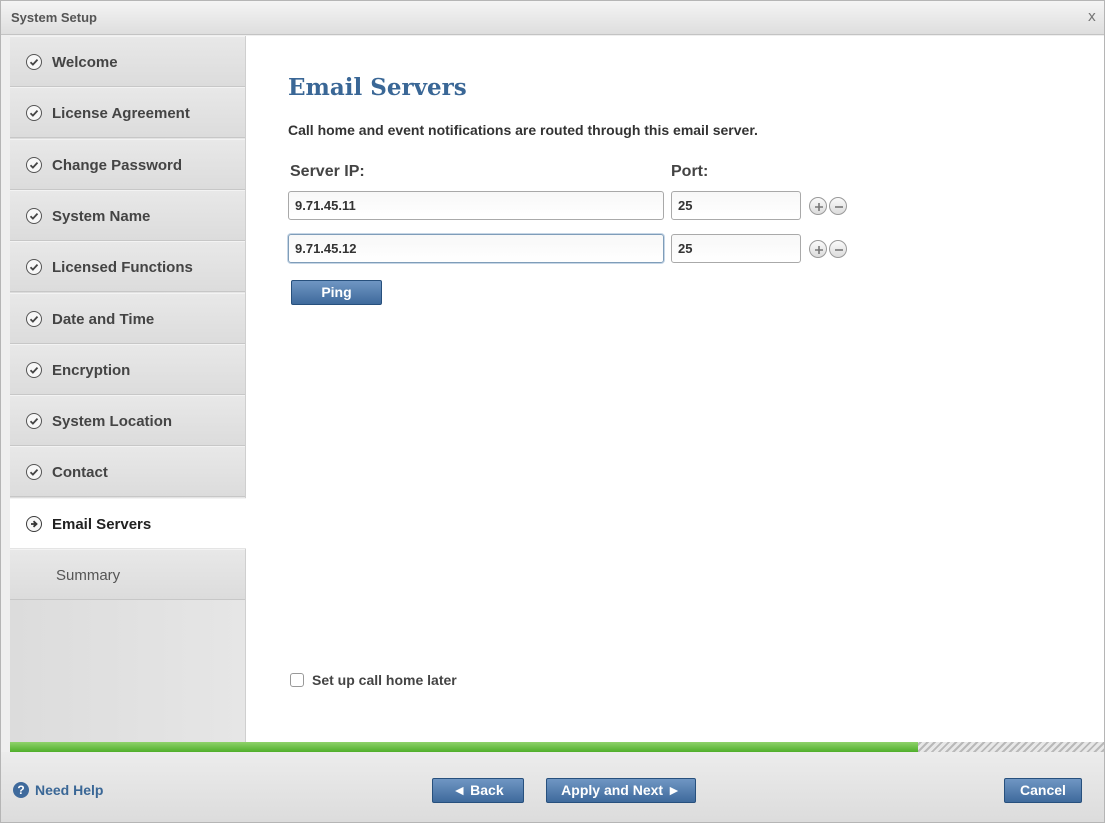 This screenshot has height=823, width=1105. Describe the element at coordinates (85, 62) in the screenshot. I see `sidebar-step-label: Welcome` at that location.